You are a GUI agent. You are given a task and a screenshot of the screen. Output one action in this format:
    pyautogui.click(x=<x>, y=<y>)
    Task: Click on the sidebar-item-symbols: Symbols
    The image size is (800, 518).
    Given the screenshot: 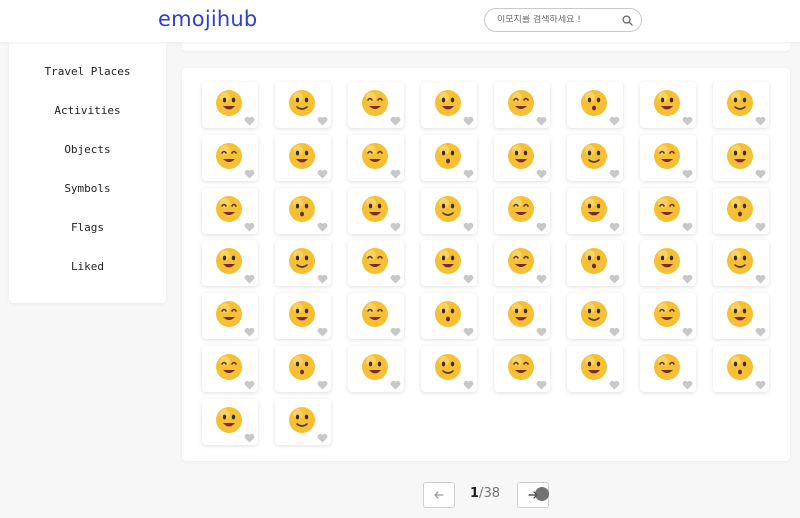 What is the action you would take?
    pyautogui.click(x=87, y=188)
    